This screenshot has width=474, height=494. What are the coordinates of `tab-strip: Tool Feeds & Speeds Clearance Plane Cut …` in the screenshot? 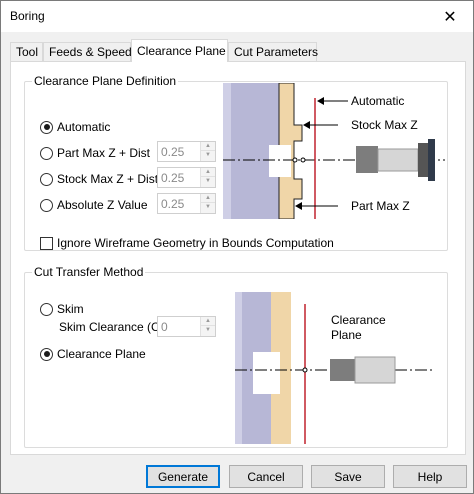 It's located at (240, 50).